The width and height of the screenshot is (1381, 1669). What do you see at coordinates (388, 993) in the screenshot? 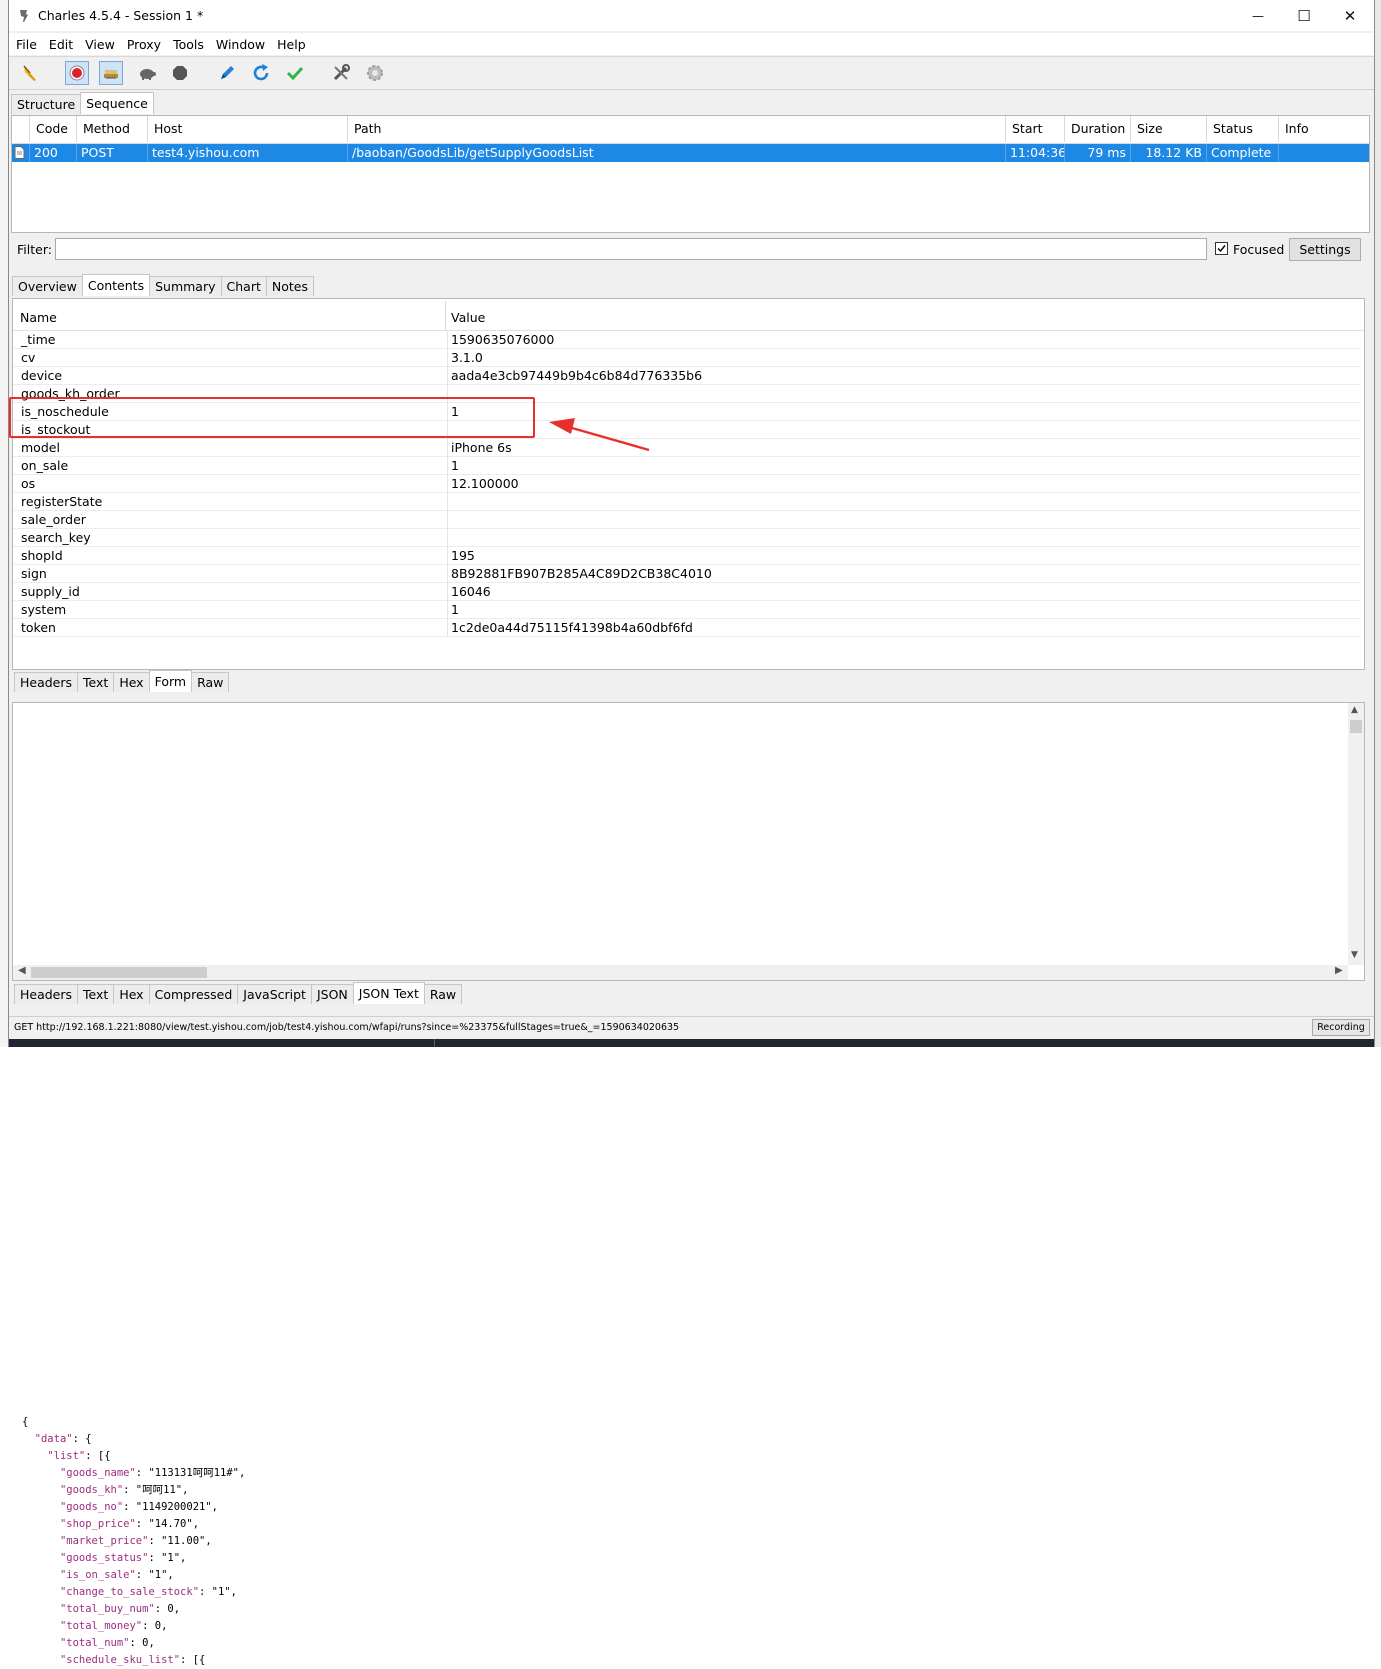
I see `tab-response-json-text: JSON Text` at bounding box center [388, 993].